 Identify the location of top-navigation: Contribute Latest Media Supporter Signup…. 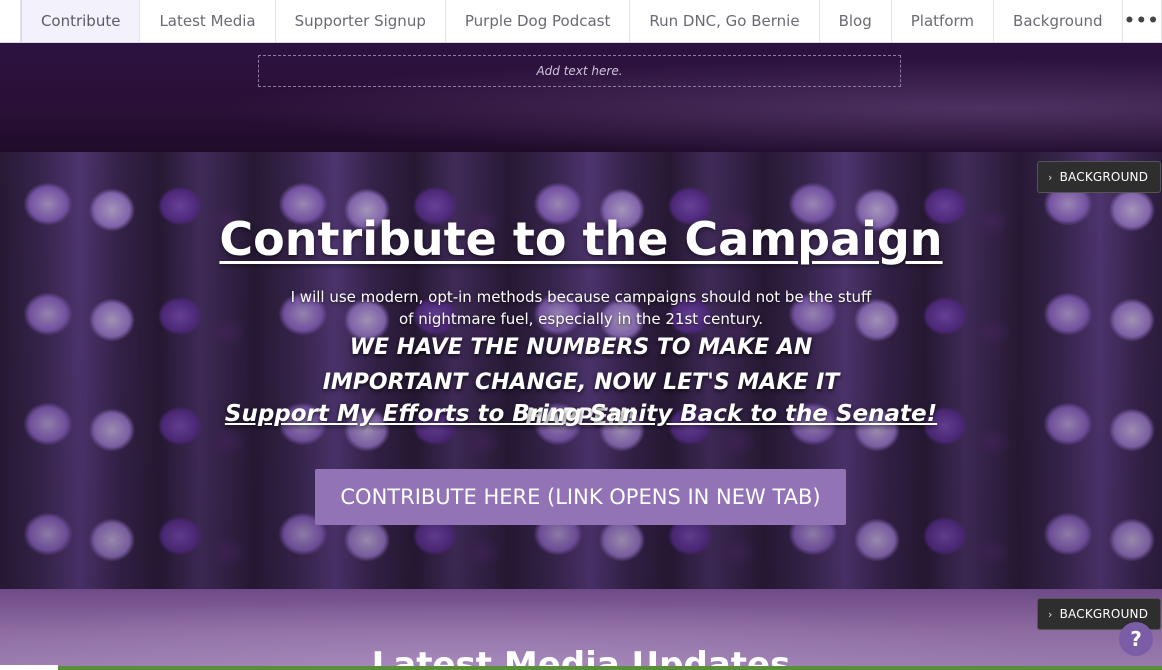
(581, 21).